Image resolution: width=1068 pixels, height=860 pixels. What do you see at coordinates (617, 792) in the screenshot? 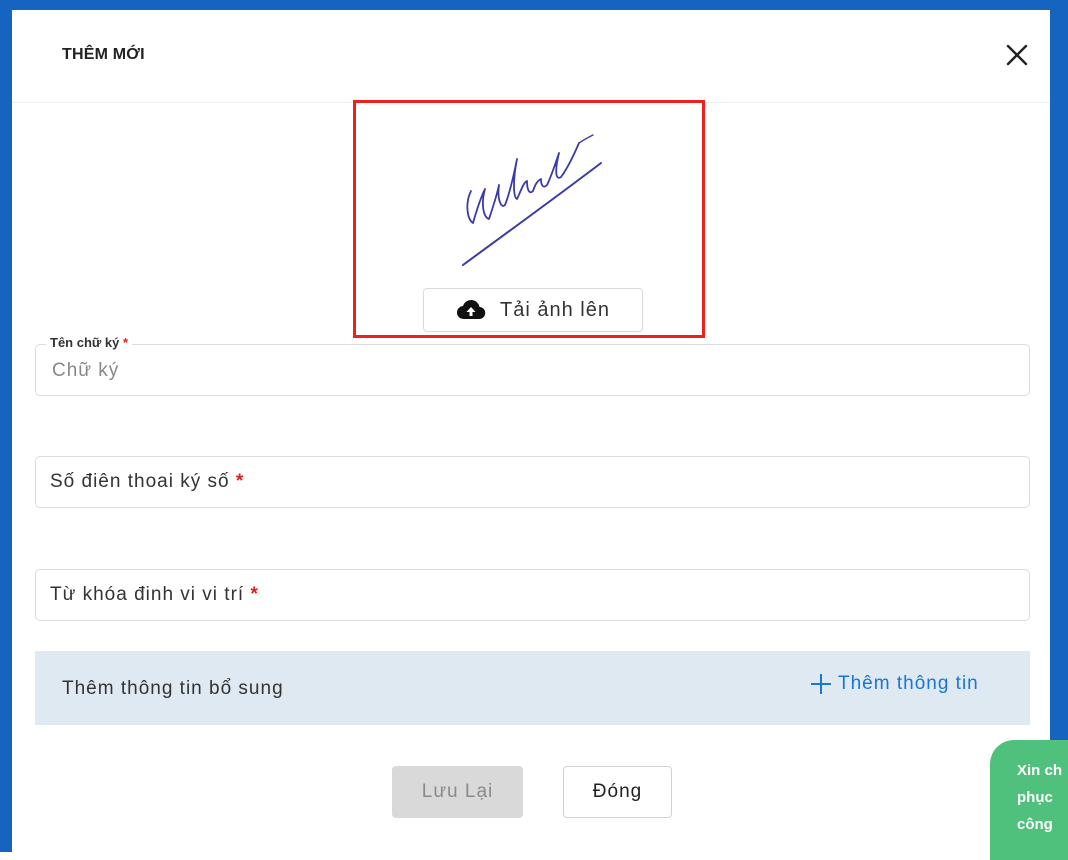
I see `close-button: Đóng` at bounding box center [617, 792].